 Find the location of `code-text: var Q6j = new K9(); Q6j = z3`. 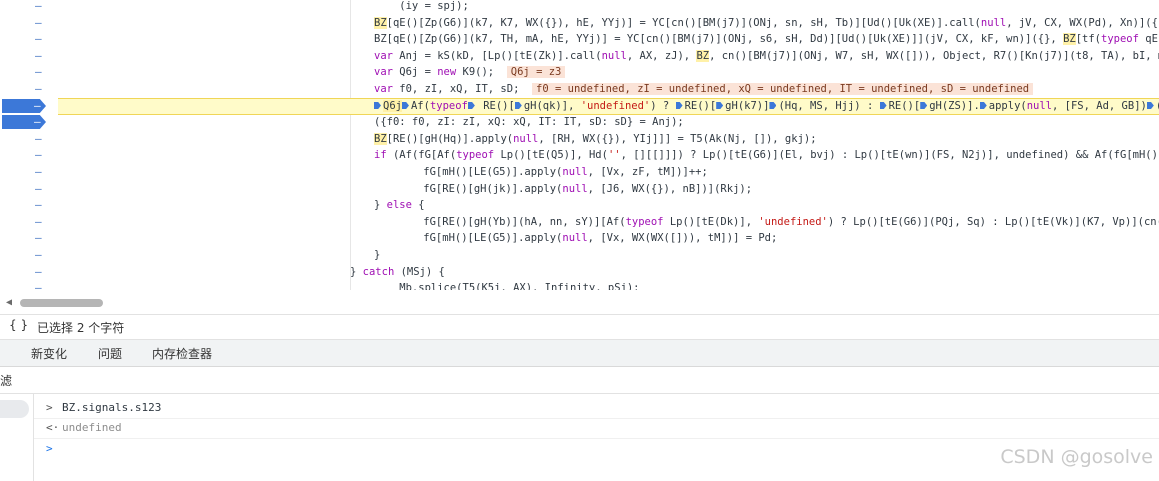

code-text: var Q6j = new K9(); Q6j = z3 is located at coordinates (470, 72).